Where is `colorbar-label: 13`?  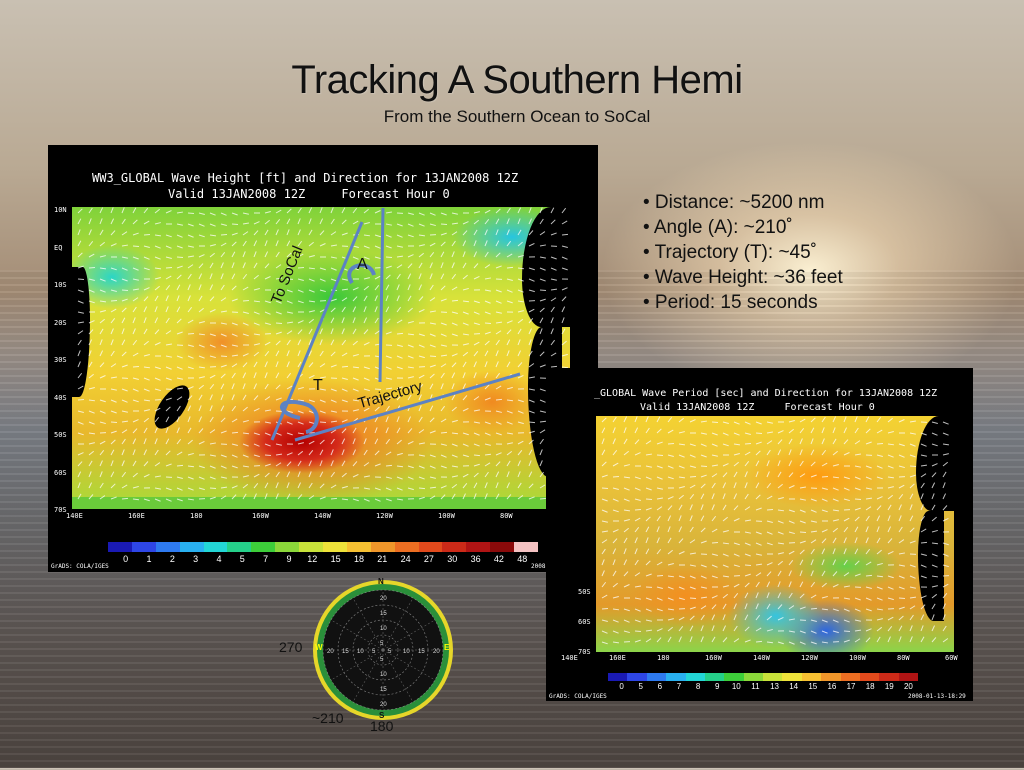 colorbar-label: 13 is located at coordinates (774, 686).